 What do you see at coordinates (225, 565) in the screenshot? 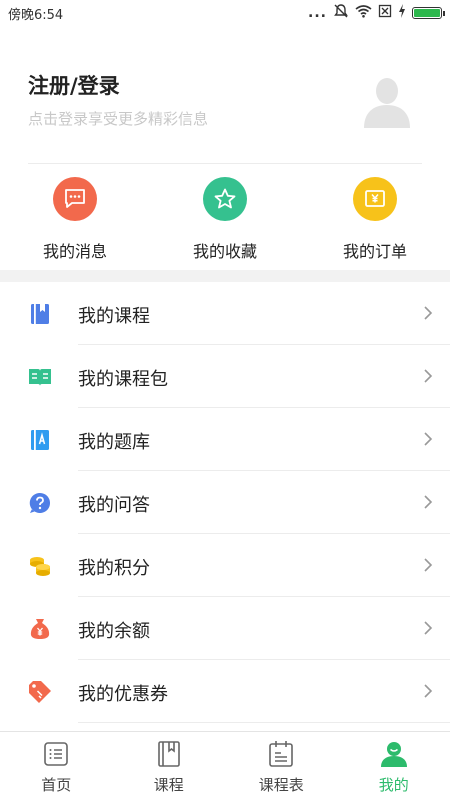
I see `menu-item-points: 我的积分` at bounding box center [225, 565].